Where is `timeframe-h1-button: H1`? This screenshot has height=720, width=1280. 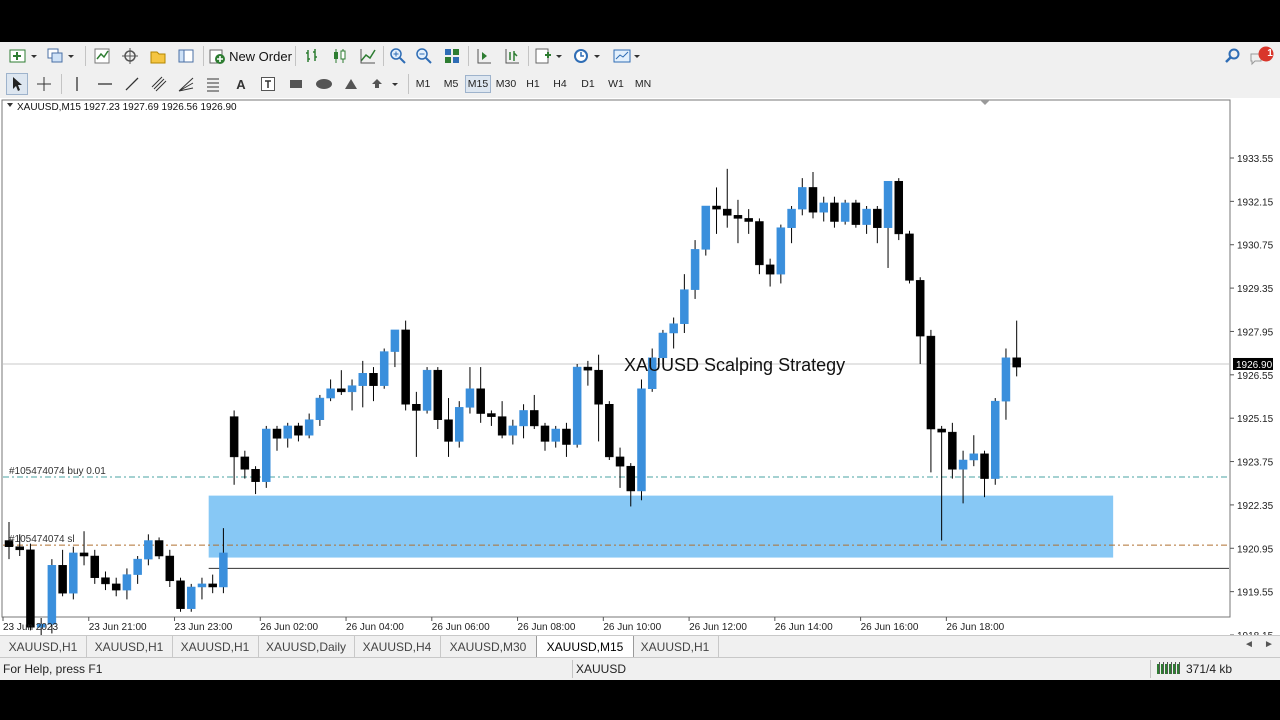
timeframe-h1-button: H1 is located at coordinates (533, 84).